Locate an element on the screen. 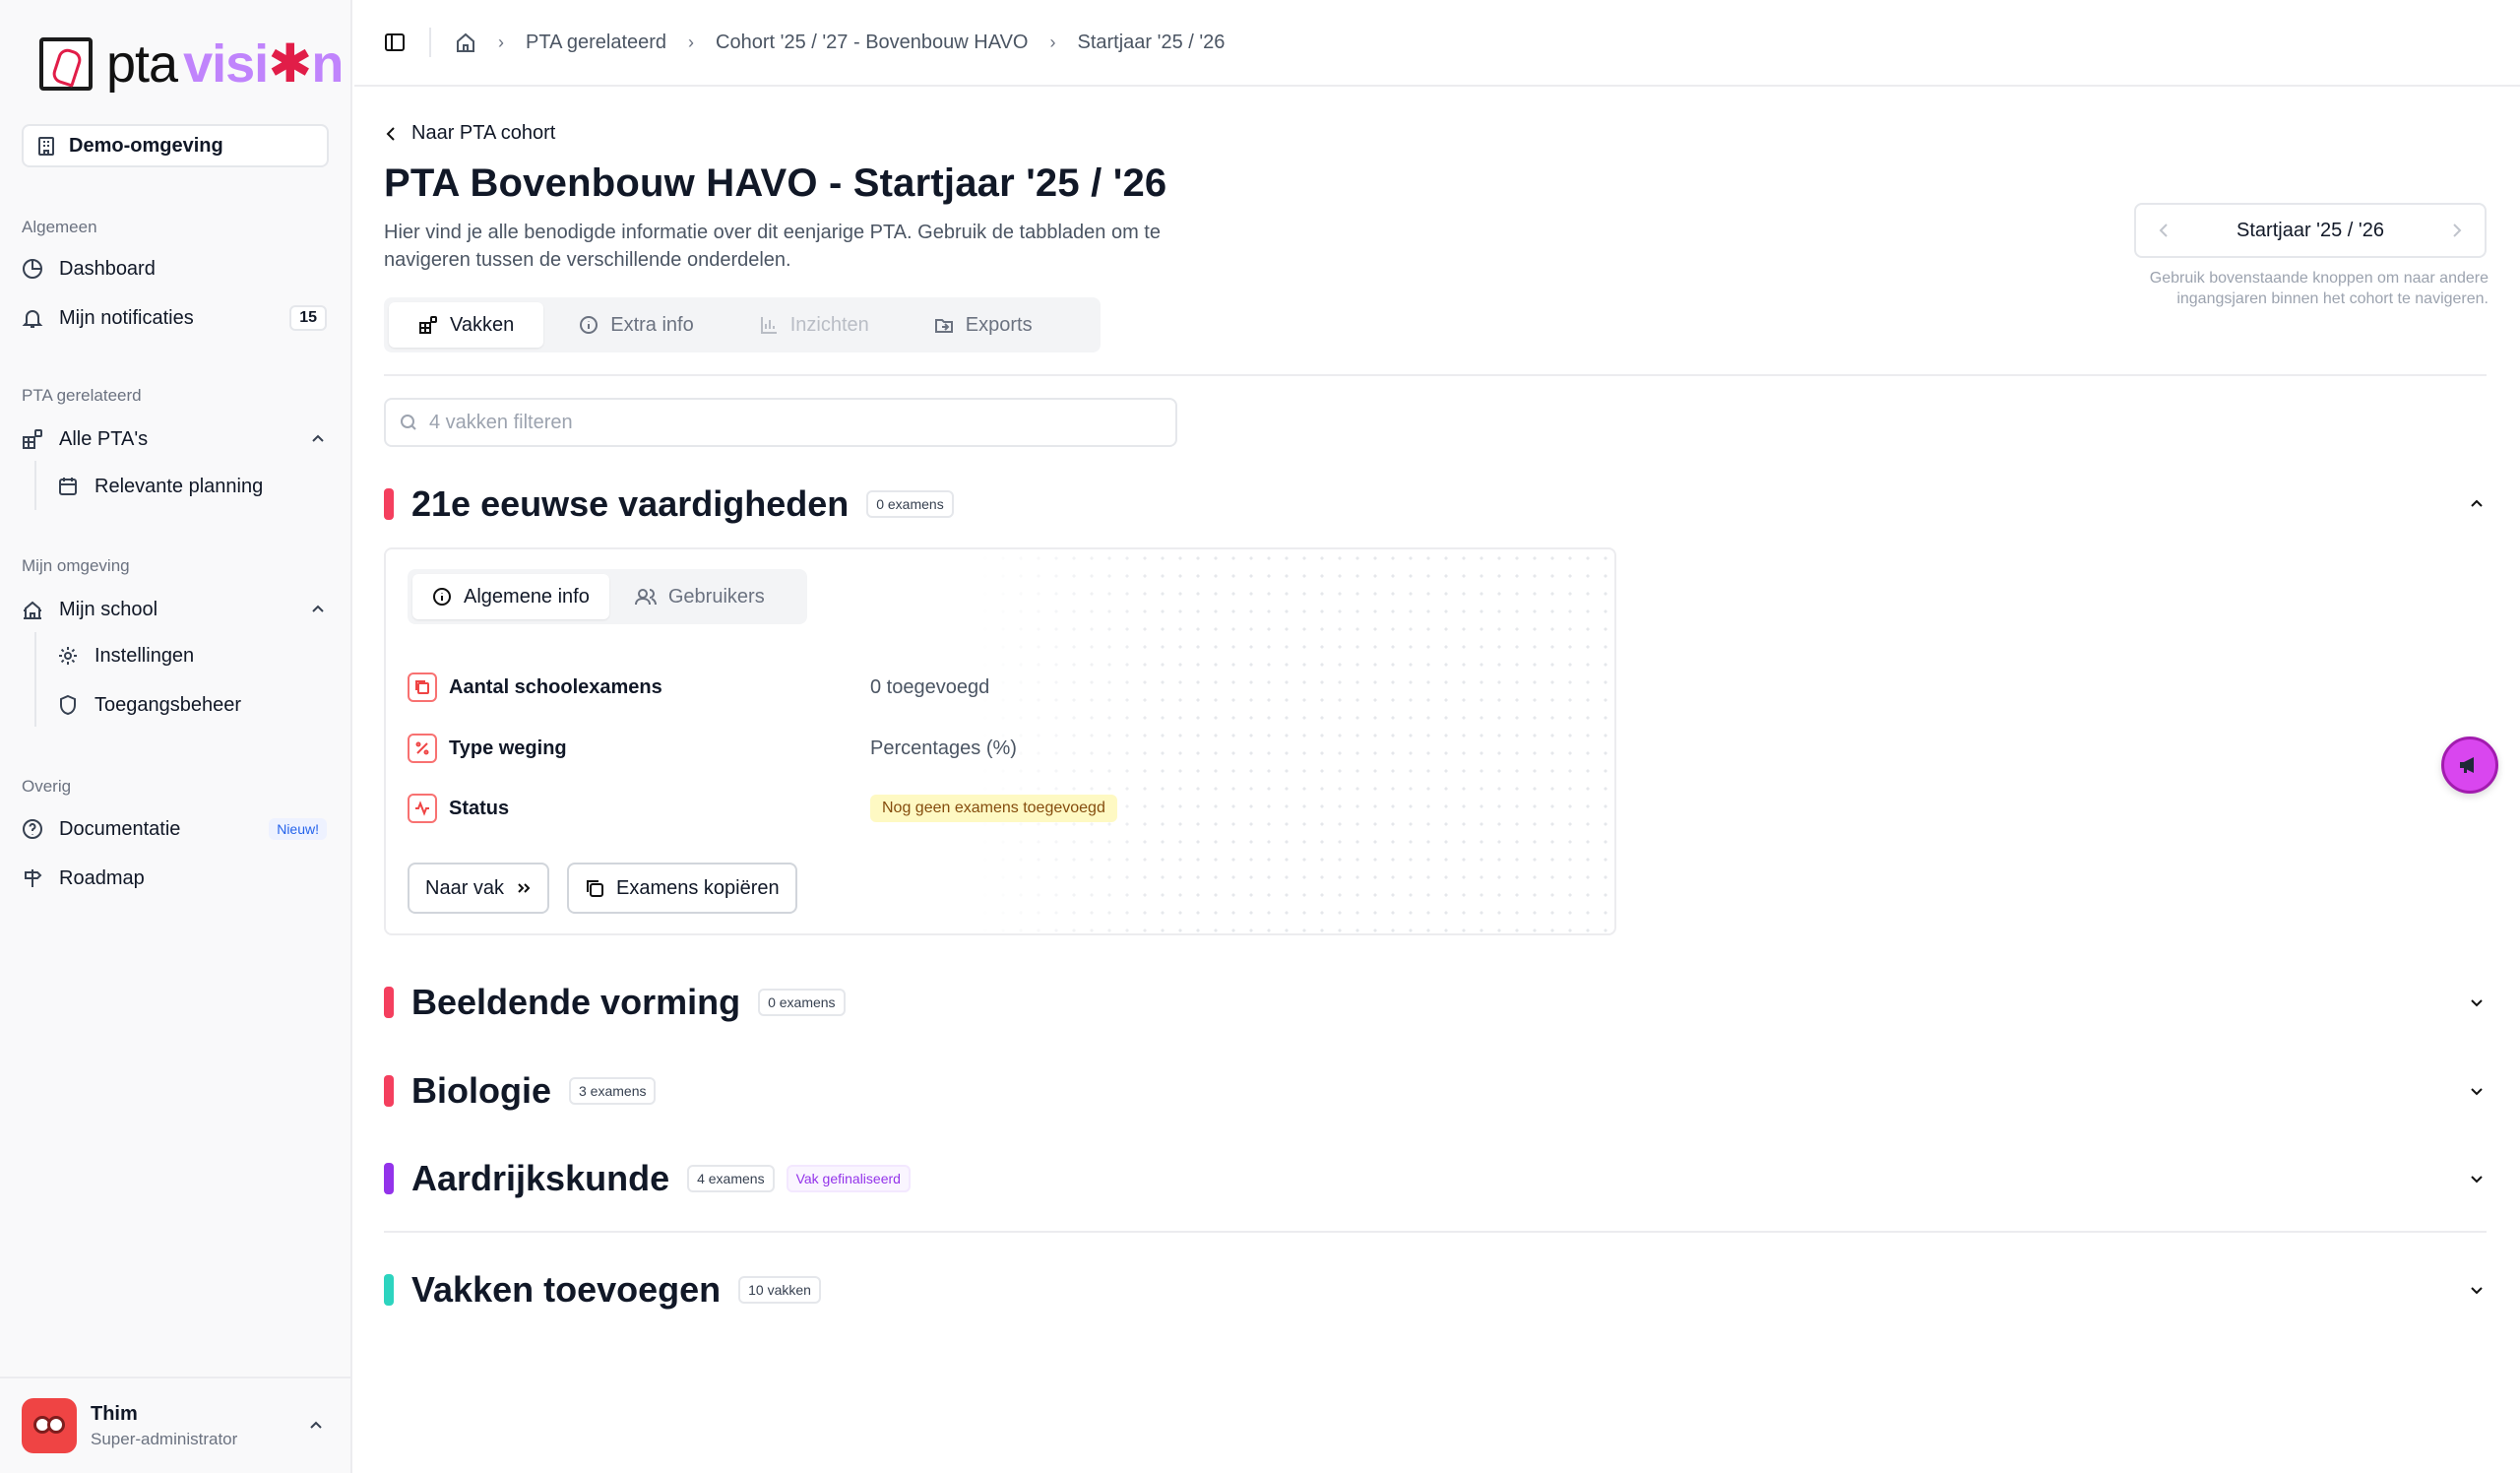 The height and width of the screenshot is (1473, 2520). section-pta: PTA gerelateerd is located at coordinates (82, 395).